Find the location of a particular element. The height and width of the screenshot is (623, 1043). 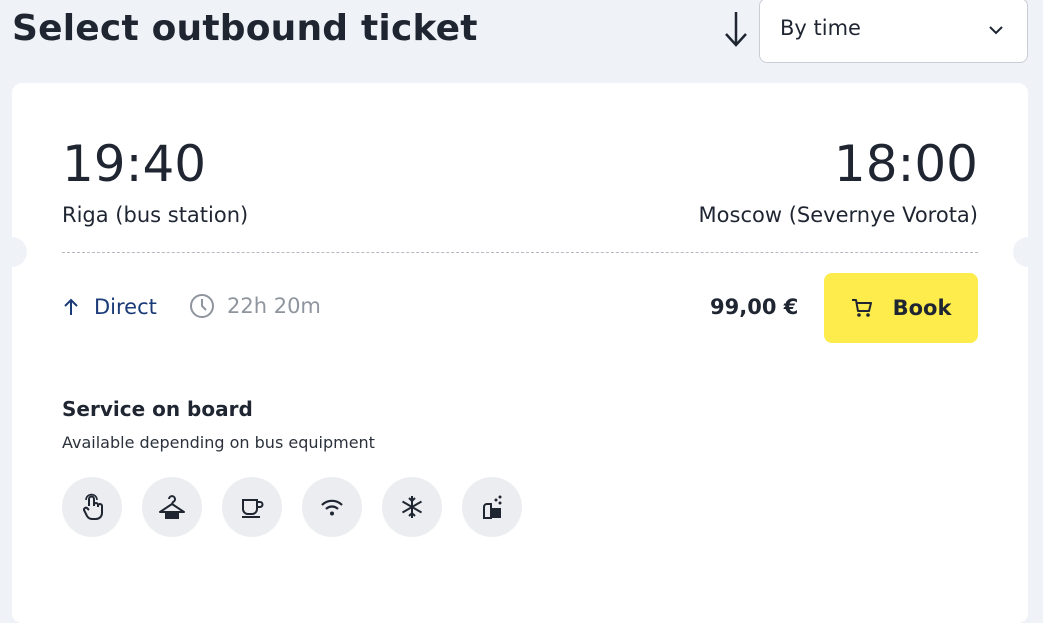

page-title: Select outbound ticket is located at coordinates (245, 28).